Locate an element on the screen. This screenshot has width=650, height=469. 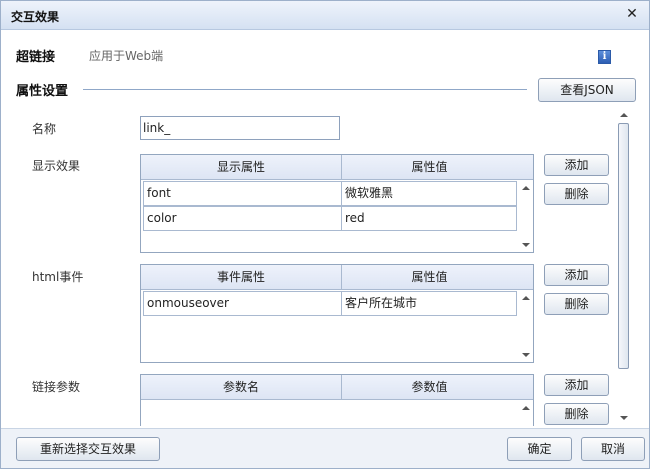
name-input: link_ is located at coordinates (240, 128).